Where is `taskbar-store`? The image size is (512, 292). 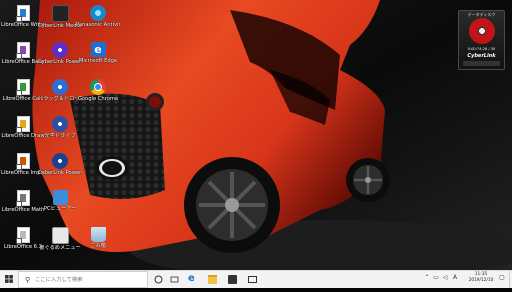 taskbar-store is located at coordinates (232, 279).